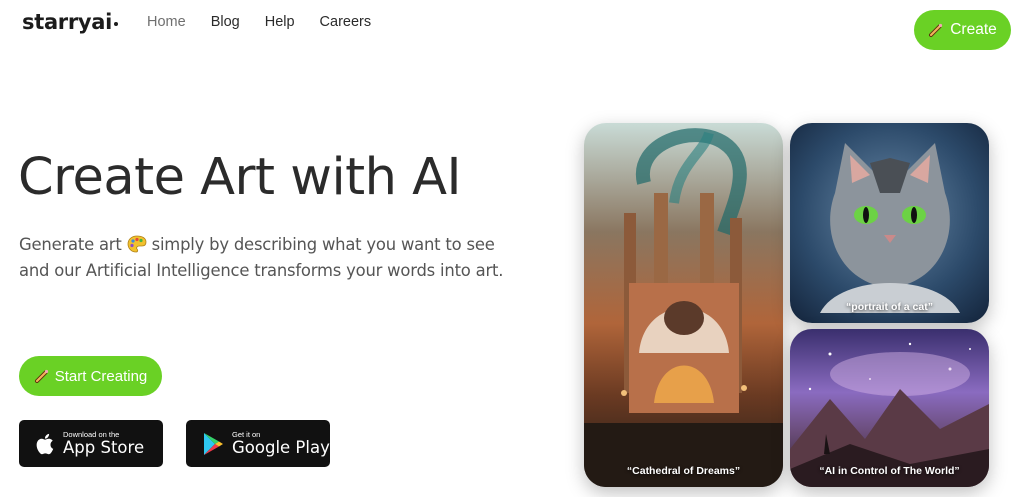 This screenshot has height=497, width=1024. What do you see at coordinates (101, 376) in the screenshot?
I see `start-creating-label: Start Creating` at bounding box center [101, 376].